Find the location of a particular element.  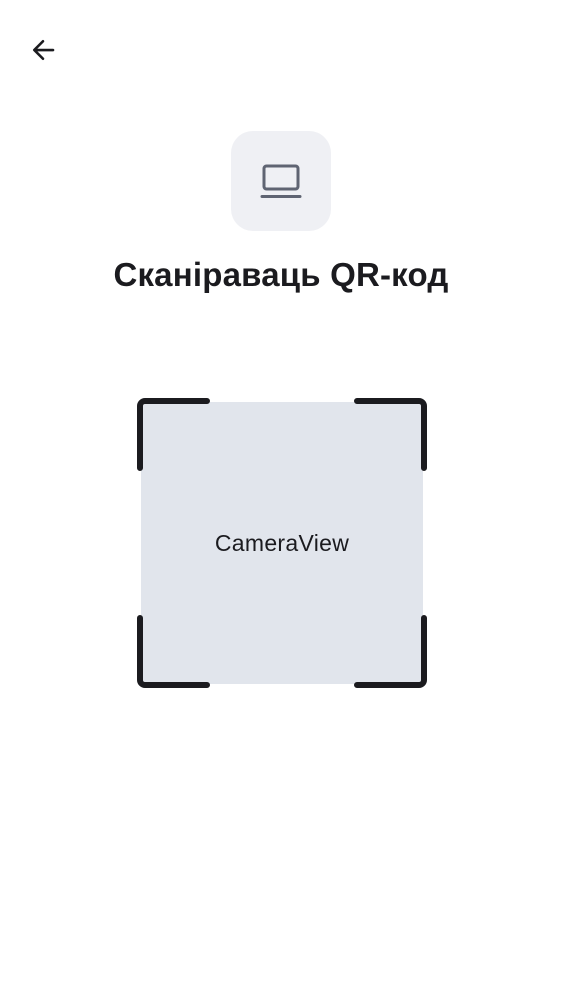

arrow-left-icon is located at coordinates (43, 50).